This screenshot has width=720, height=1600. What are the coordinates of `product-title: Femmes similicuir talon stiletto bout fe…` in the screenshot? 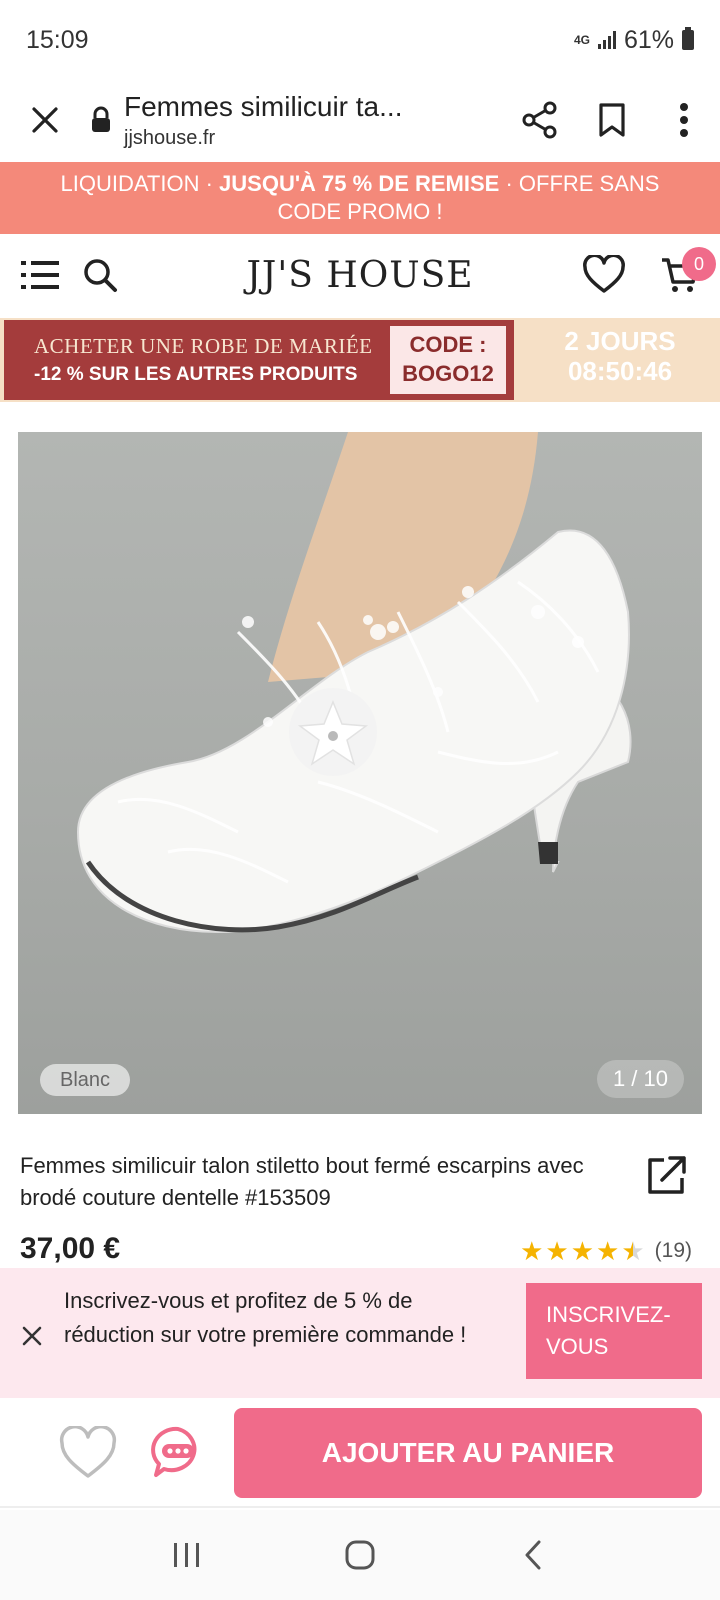 It's located at (302, 1181).